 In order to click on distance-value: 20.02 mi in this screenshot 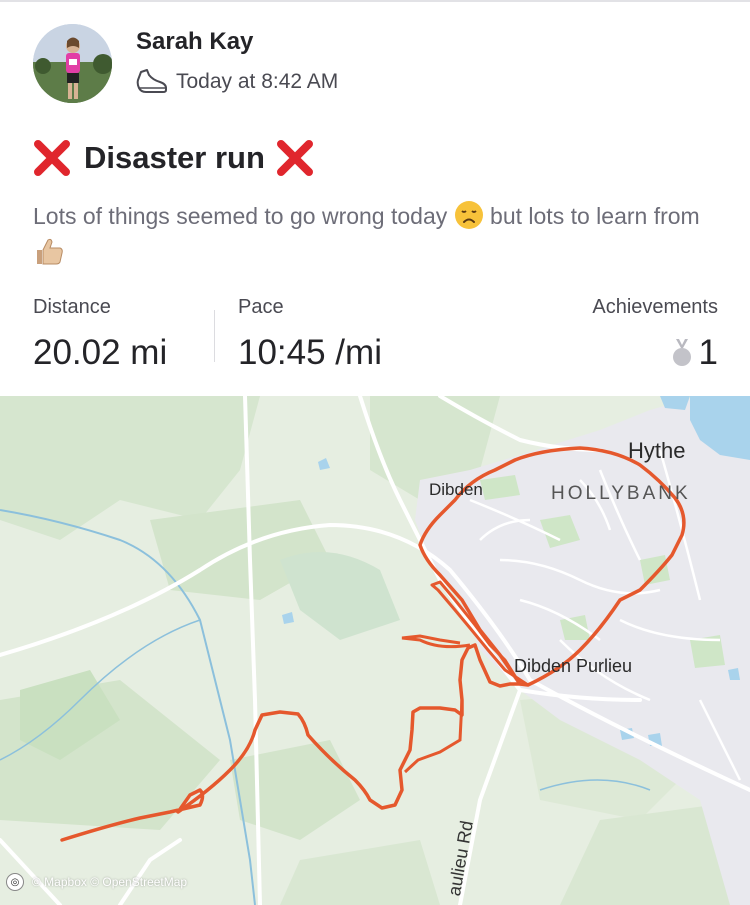, I will do `click(100, 352)`.